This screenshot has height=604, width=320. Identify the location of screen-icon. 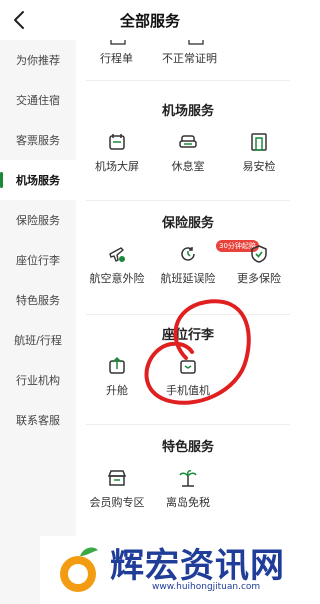
(117, 142).